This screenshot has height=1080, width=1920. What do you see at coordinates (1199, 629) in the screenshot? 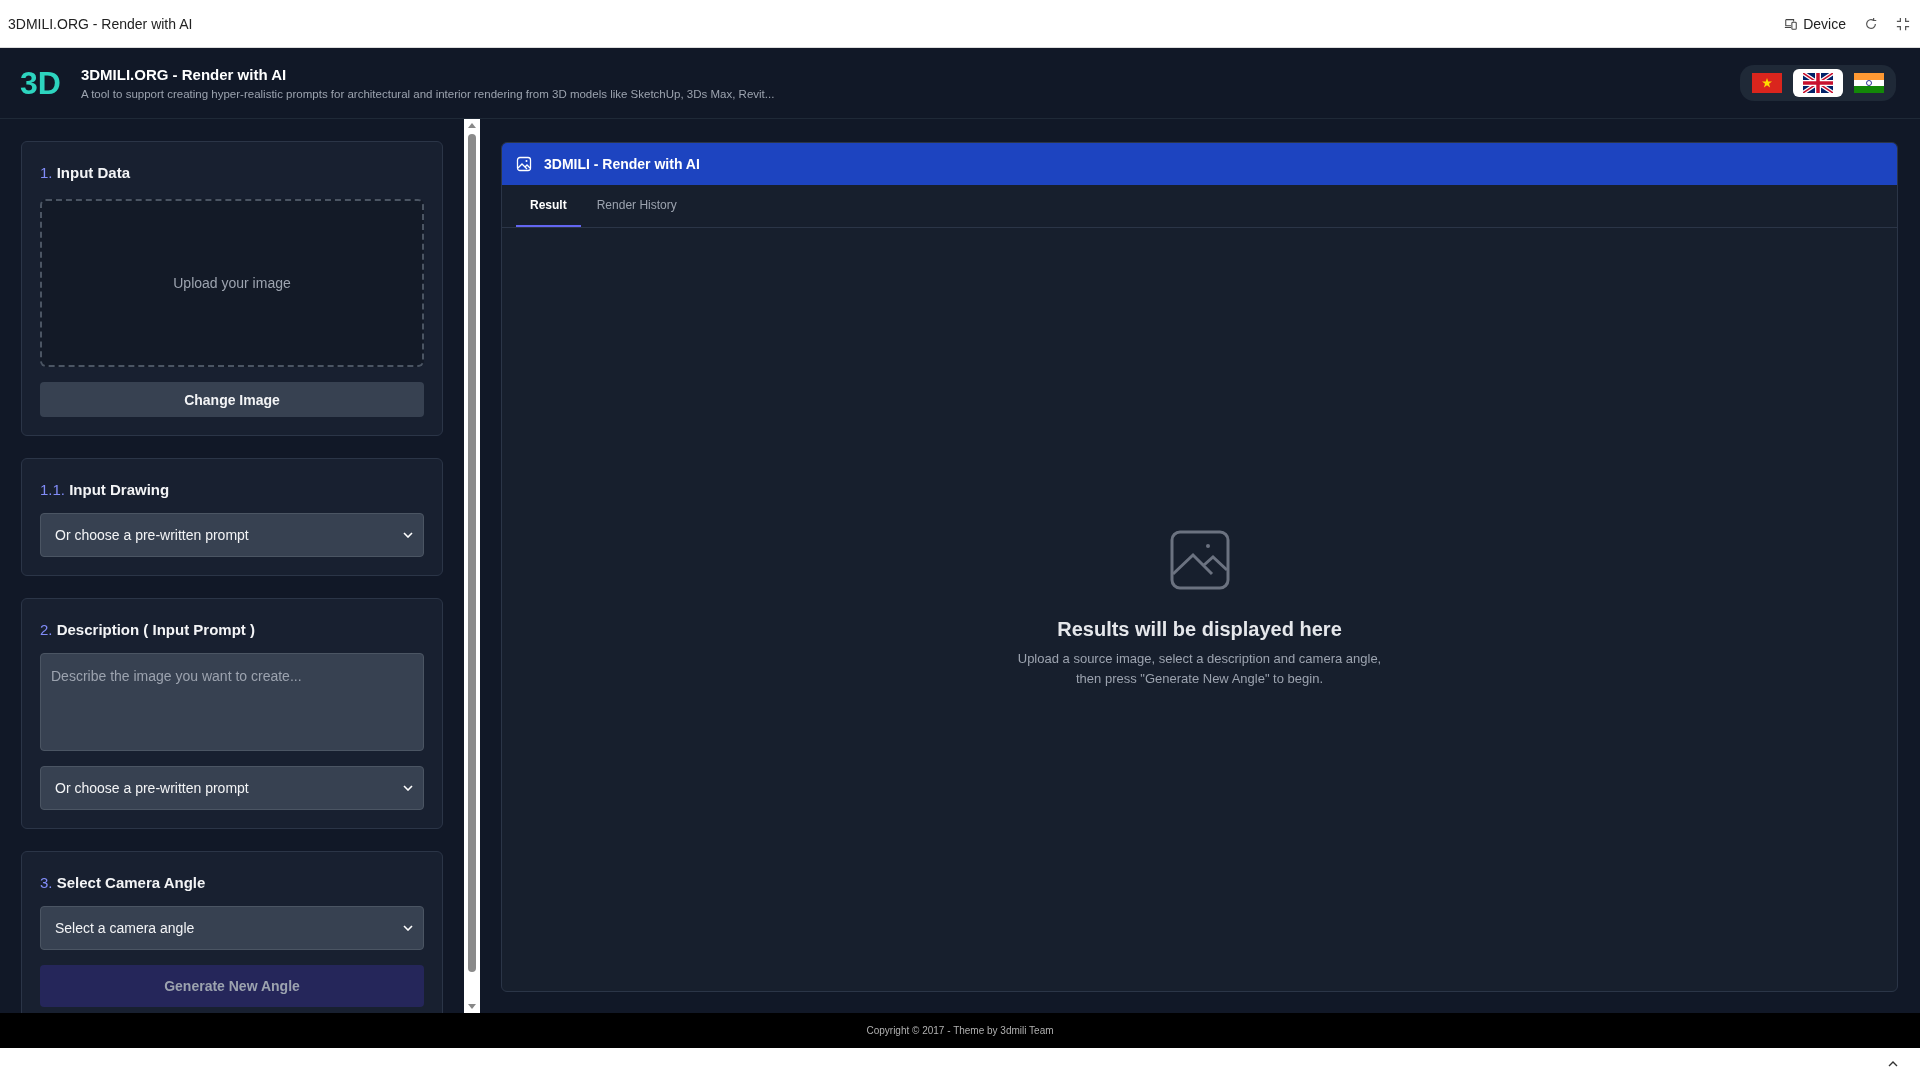
I see `empty-state-heading: Results will be displayed here` at bounding box center [1199, 629].